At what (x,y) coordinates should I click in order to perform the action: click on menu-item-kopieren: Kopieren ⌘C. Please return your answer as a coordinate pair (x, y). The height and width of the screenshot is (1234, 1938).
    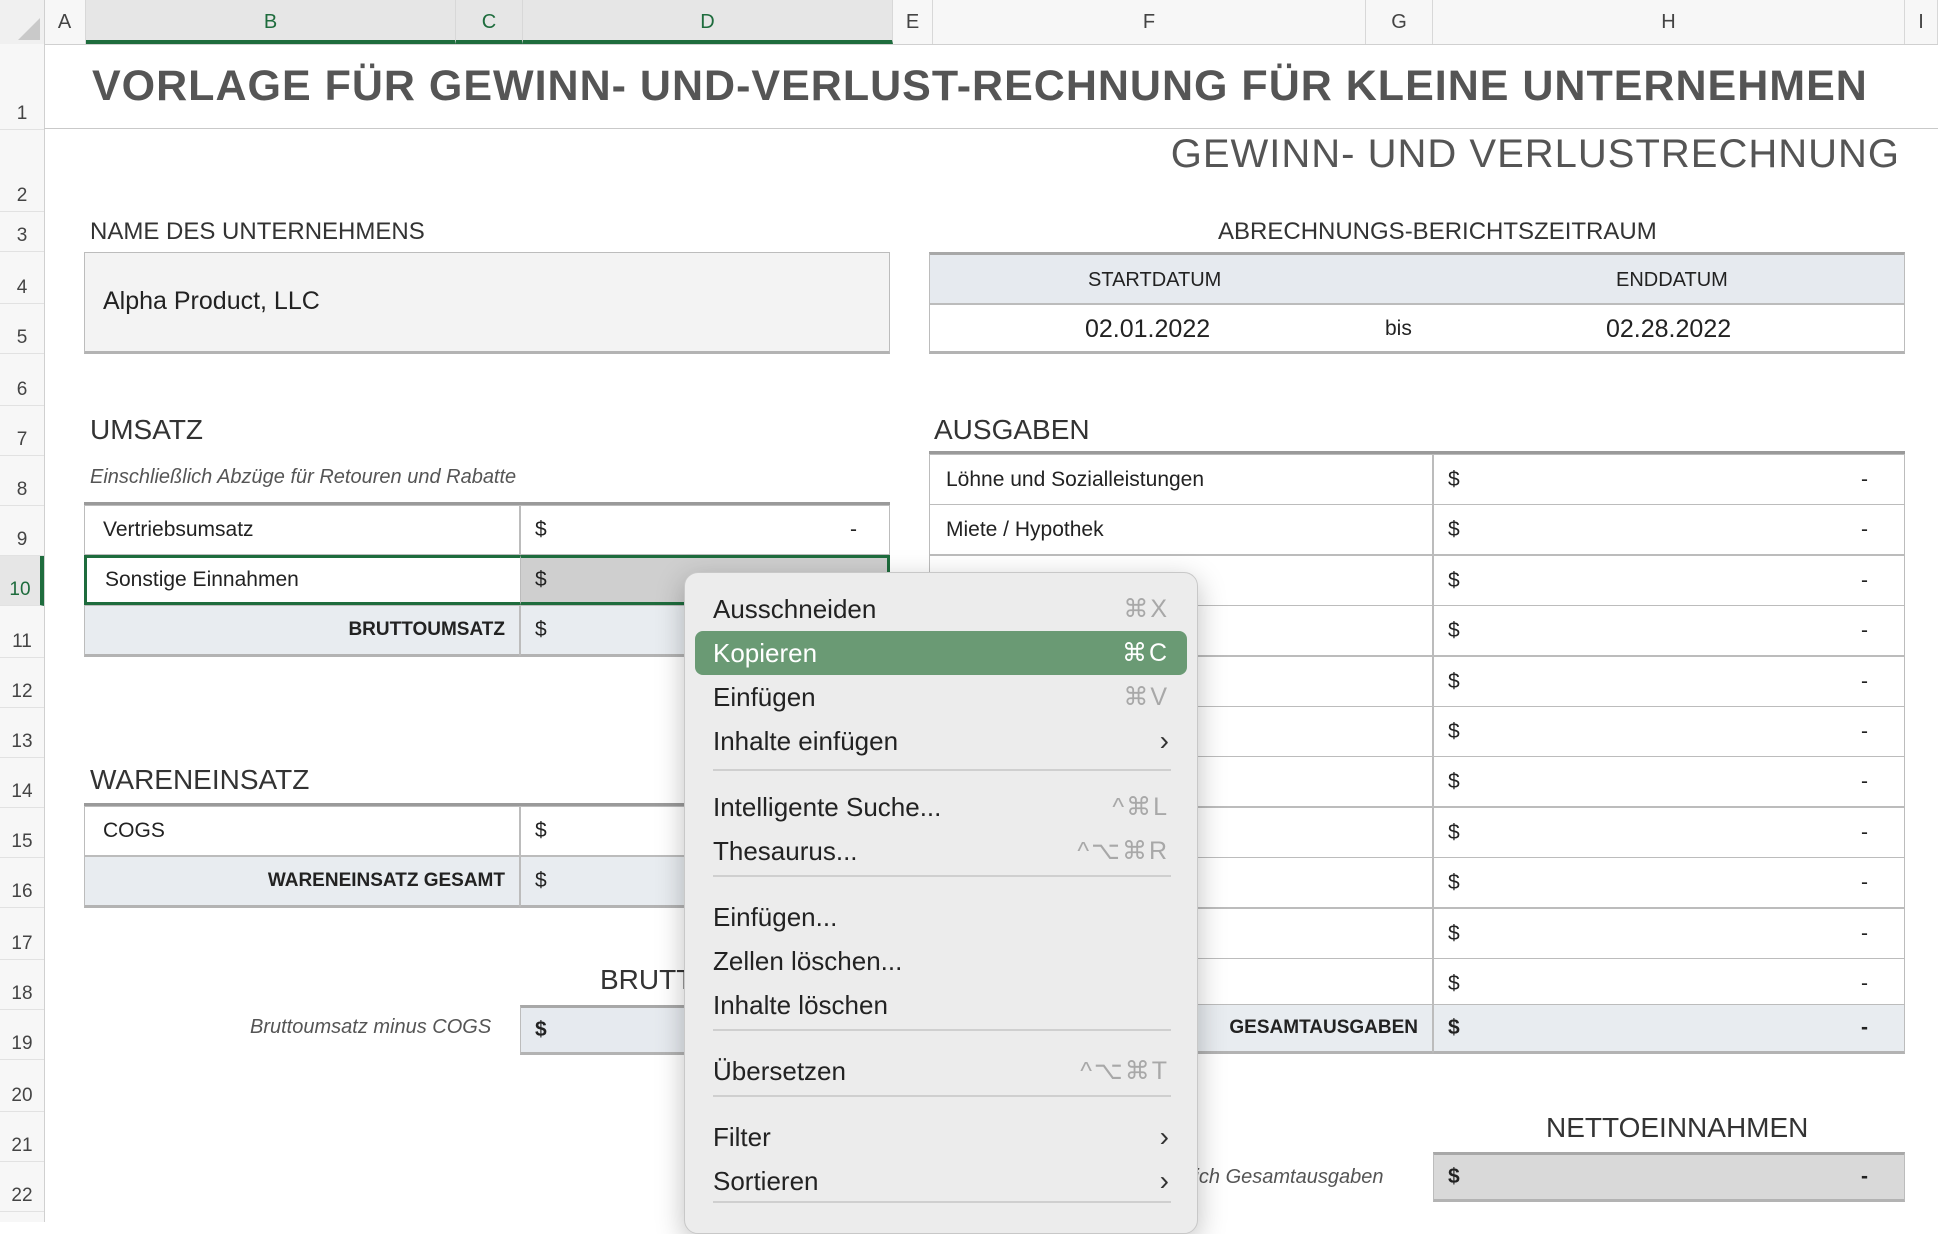
    Looking at the image, I should click on (941, 653).